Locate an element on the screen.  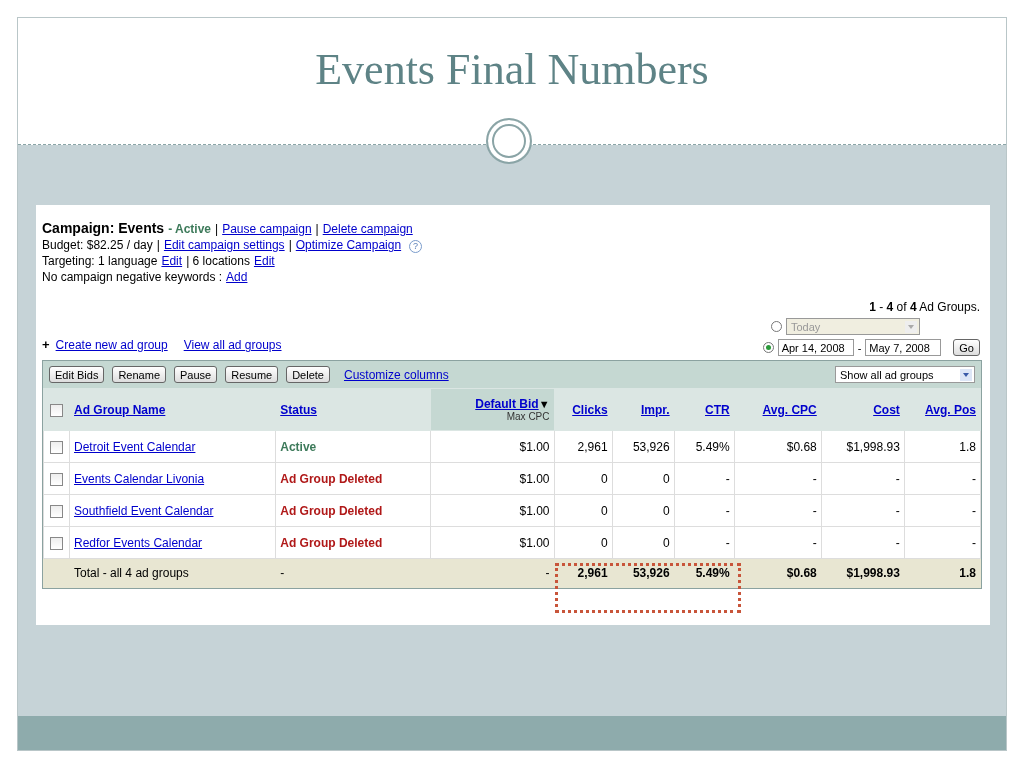
campaign-link: Add is located at coordinates (237, 277).